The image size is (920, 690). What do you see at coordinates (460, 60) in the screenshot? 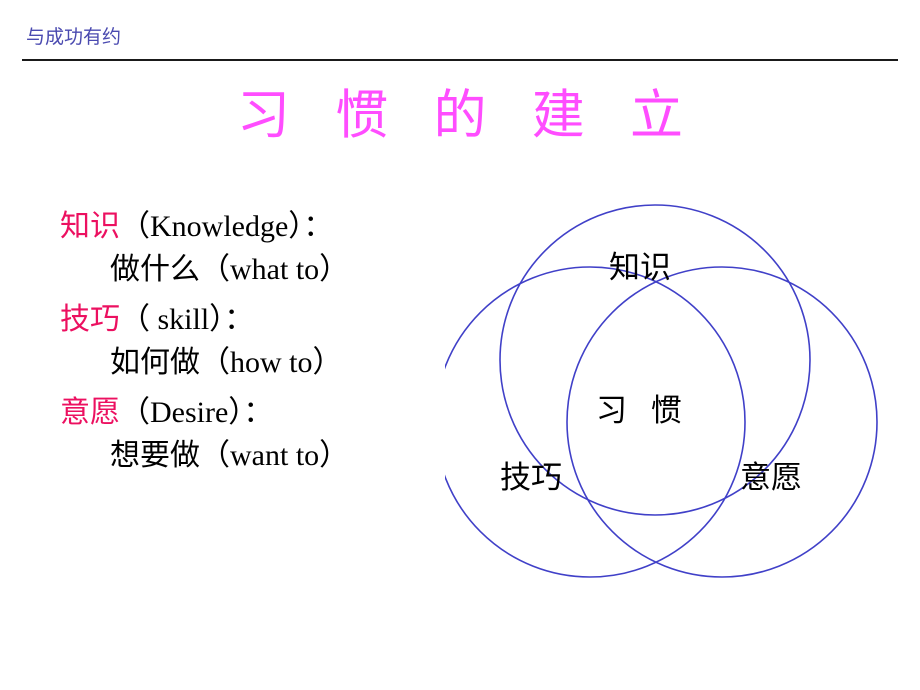
I see `header-divider` at bounding box center [460, 60].